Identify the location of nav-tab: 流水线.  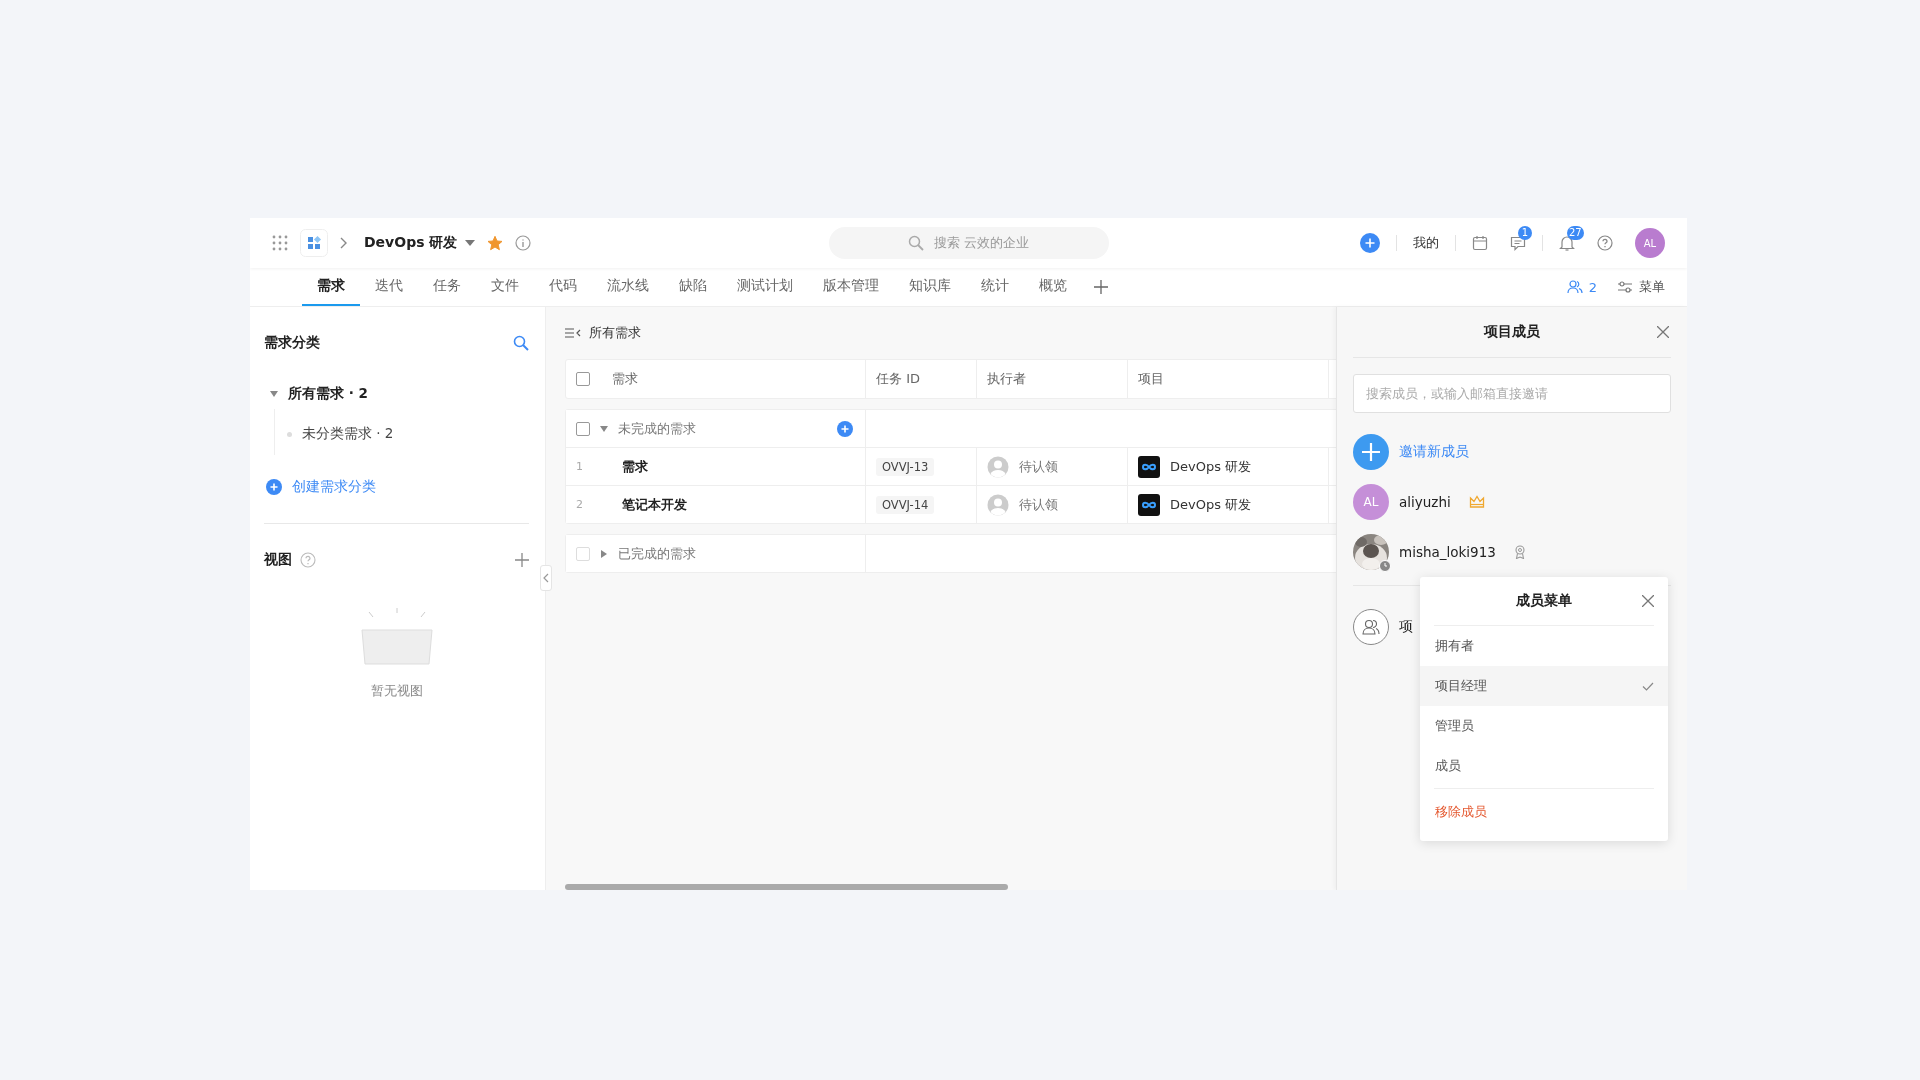
(628, 287).